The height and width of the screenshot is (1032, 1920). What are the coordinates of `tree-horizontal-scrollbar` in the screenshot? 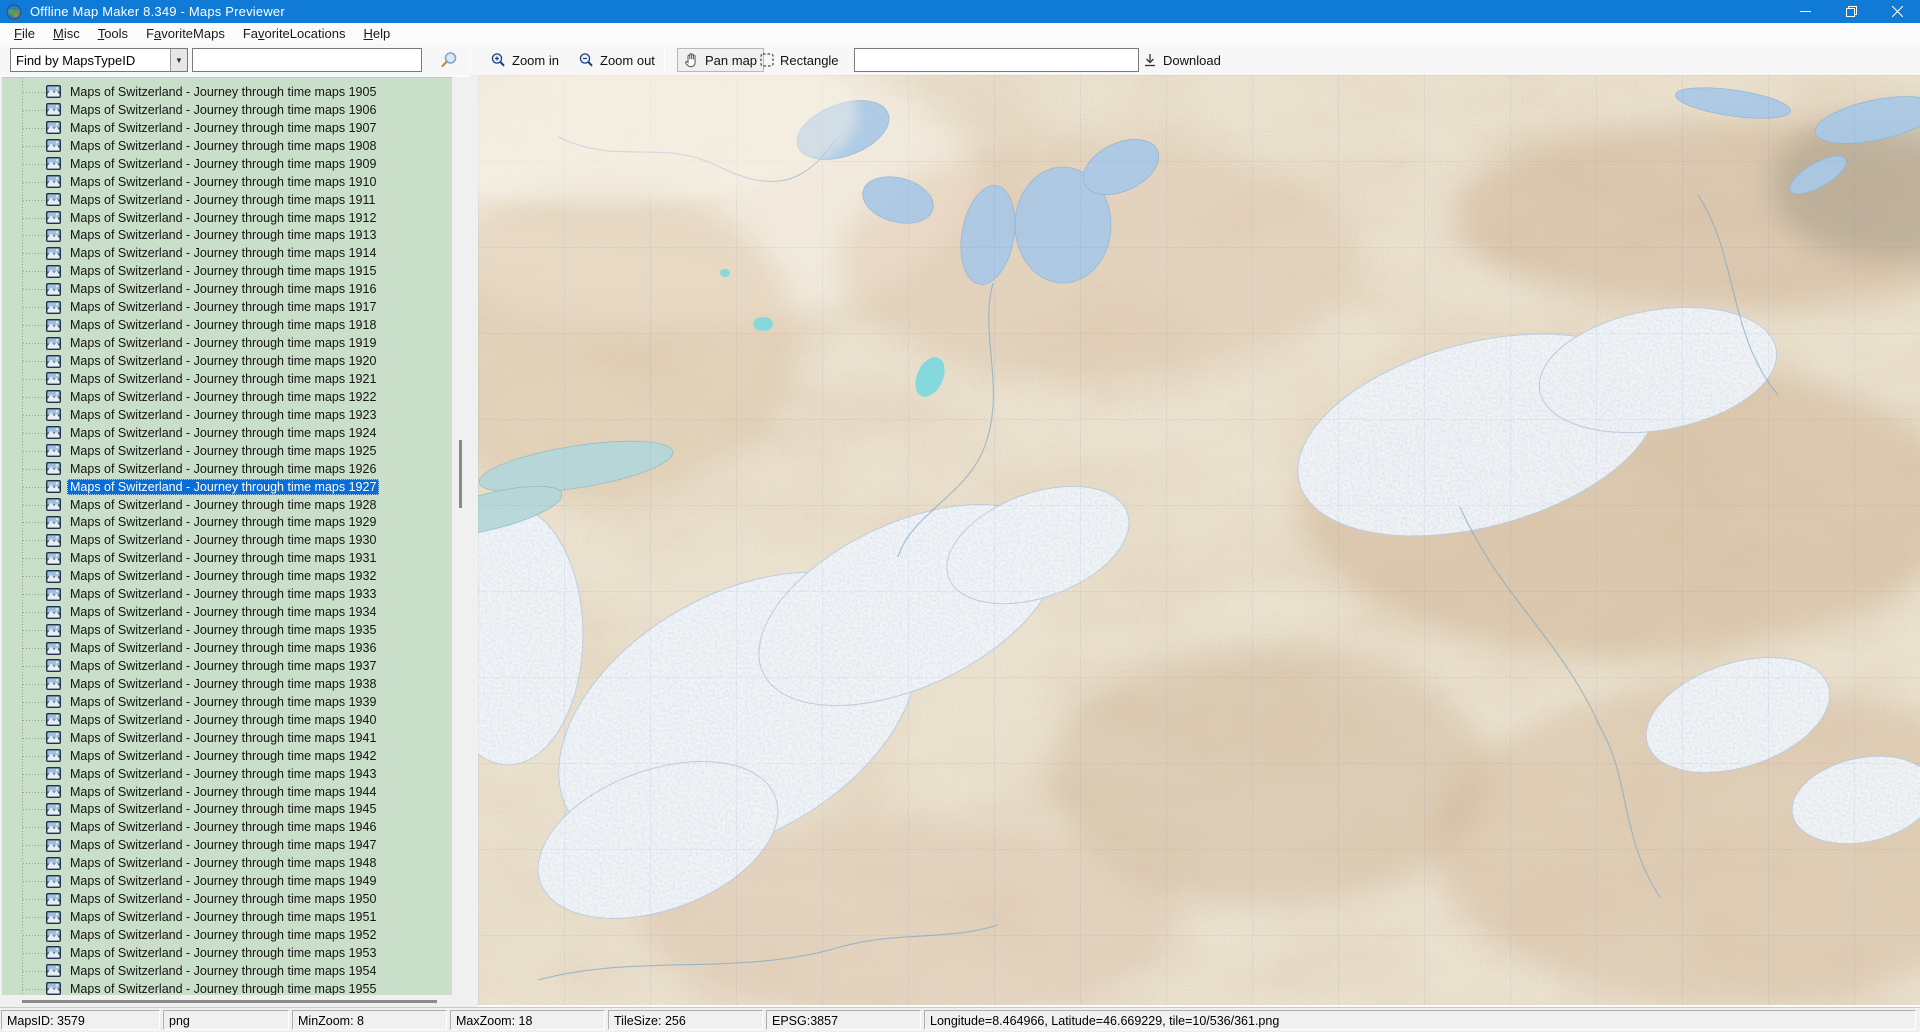 It's located at (235, 1001).